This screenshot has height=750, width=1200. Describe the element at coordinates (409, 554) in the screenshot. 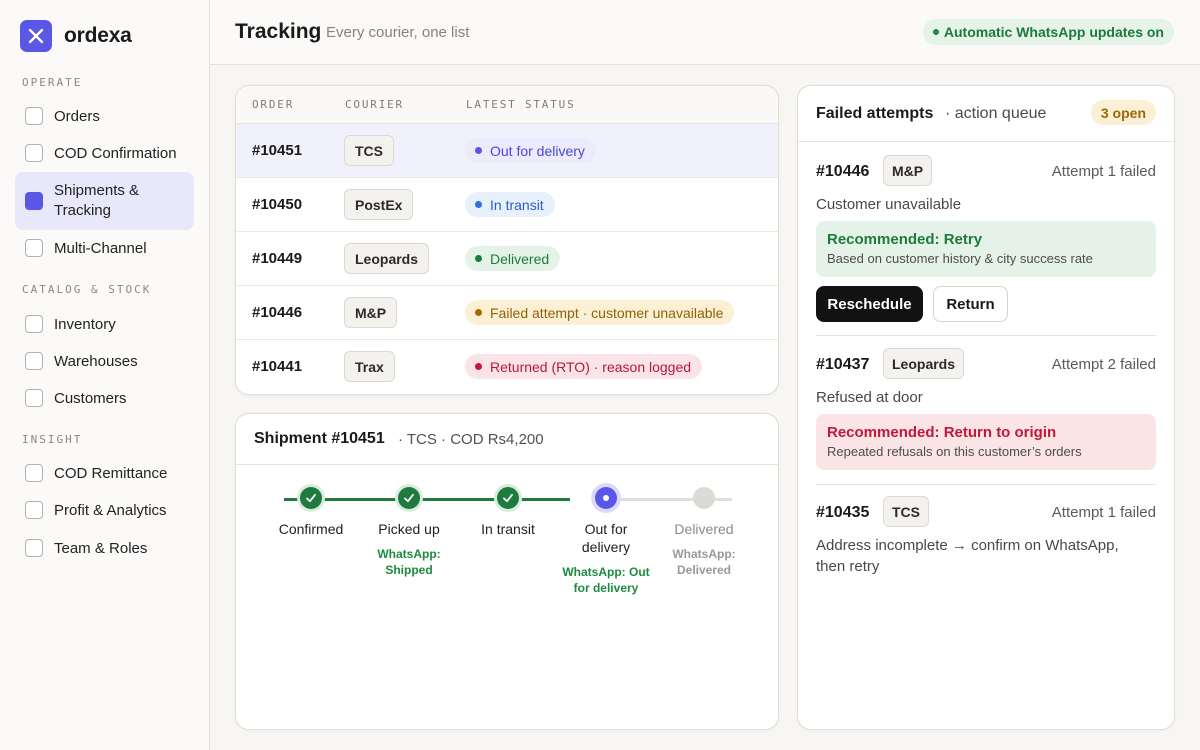

I see `step-note: WhatsApp:` at that location.